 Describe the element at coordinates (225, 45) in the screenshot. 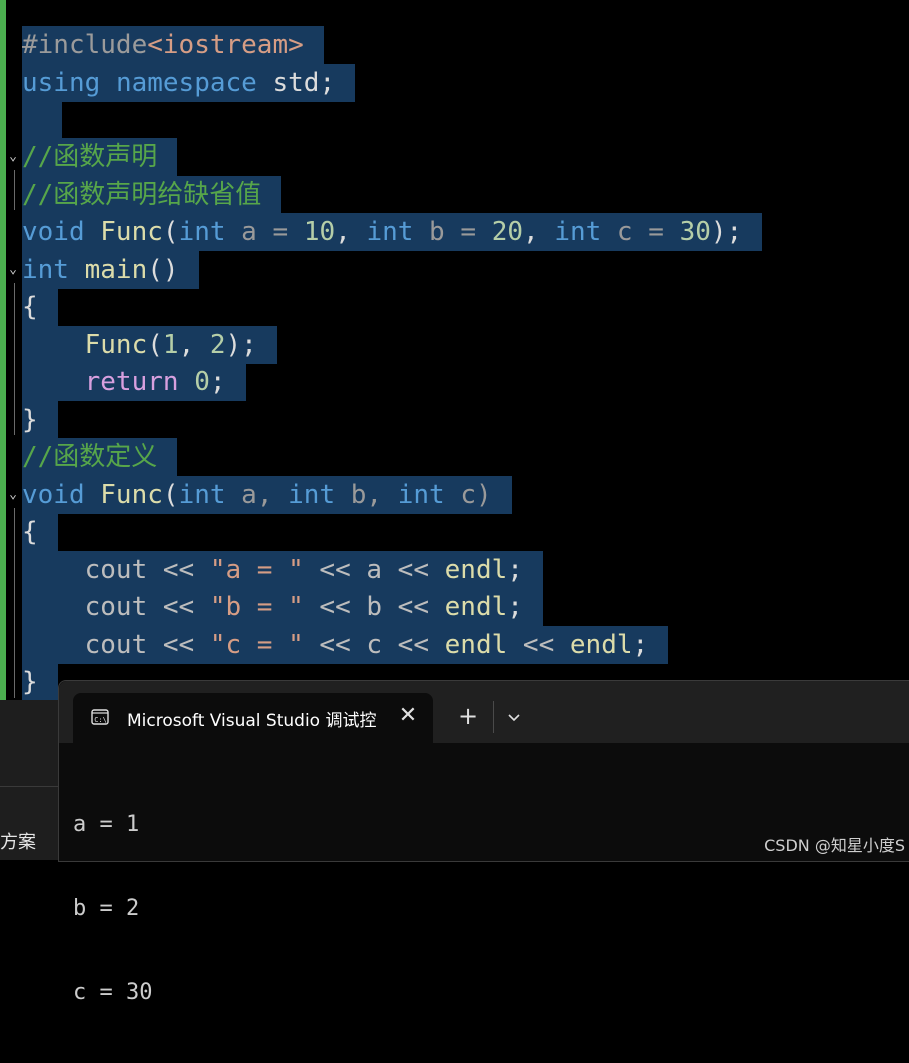

I see `code-token: <iostream>` at that location.